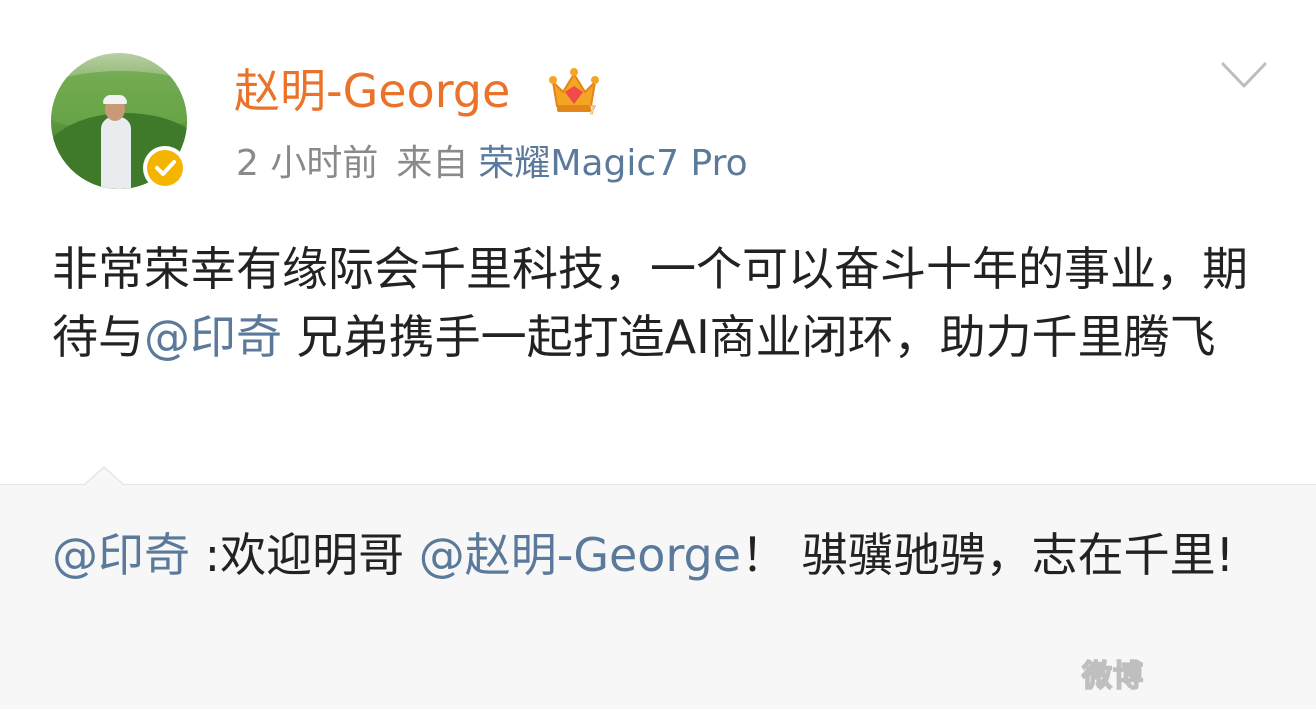 Image resolution: width=1316 pixels, height=709 pixels. I want to click on svg-text: 7, so click(592, 110).